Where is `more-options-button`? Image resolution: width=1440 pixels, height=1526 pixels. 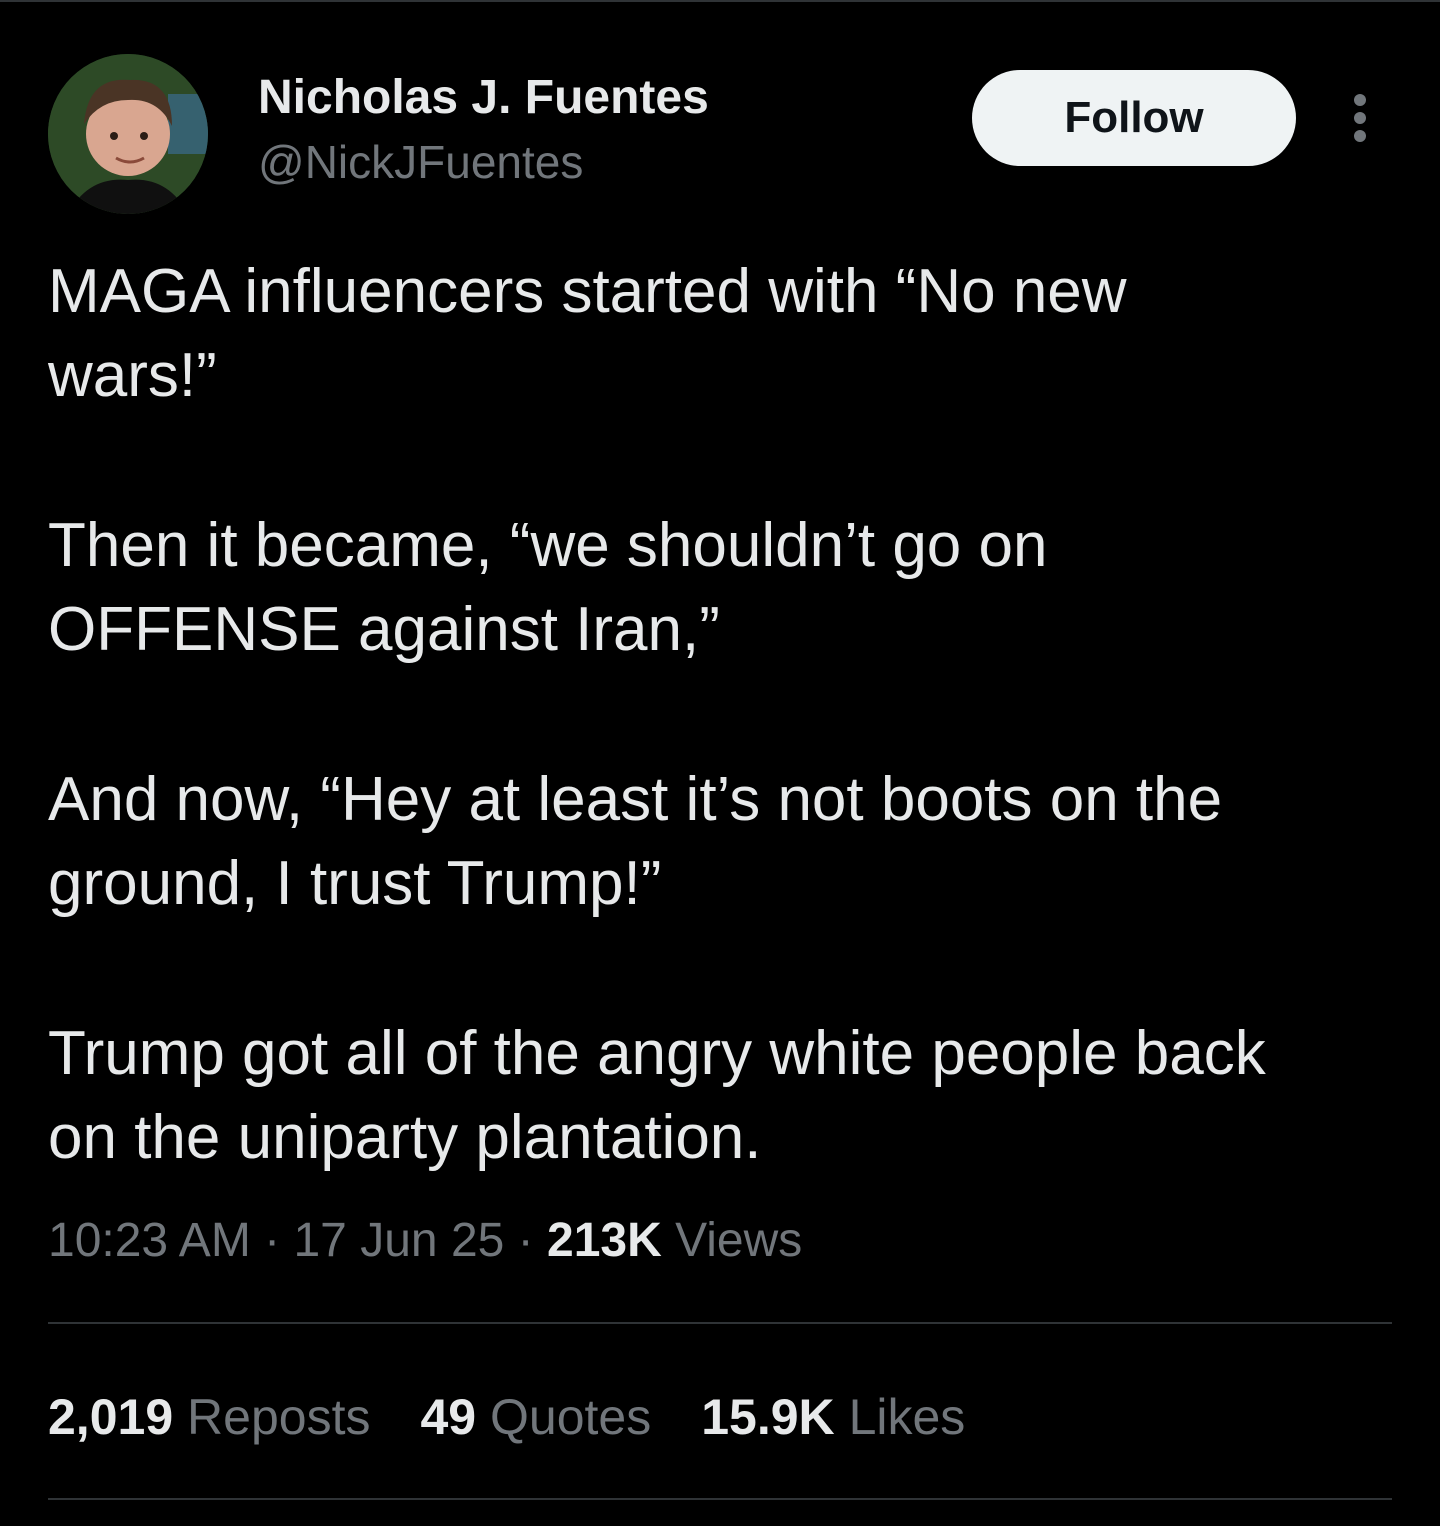
more-options-button is located at coordinates (1360, 118).